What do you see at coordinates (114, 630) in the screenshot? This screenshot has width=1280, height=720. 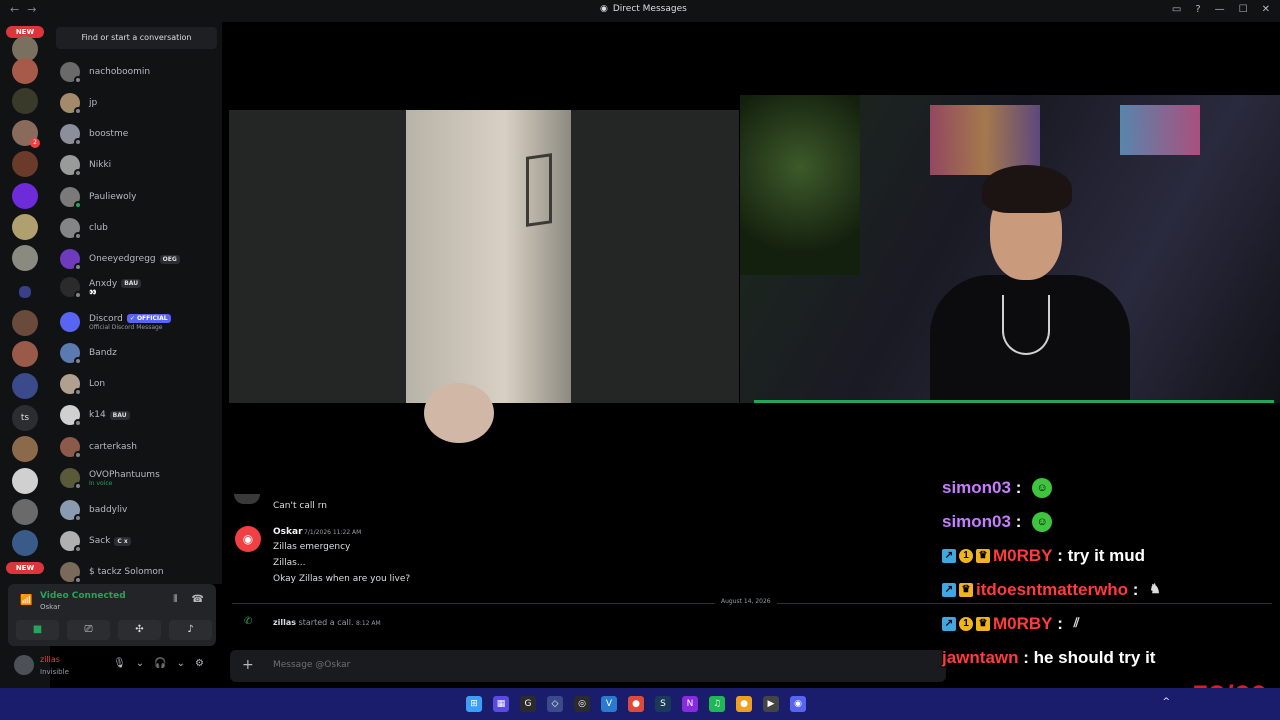 I see `voice-buttons: ■ ⎚ ✣ ♪` at bounding box center [114, 630].